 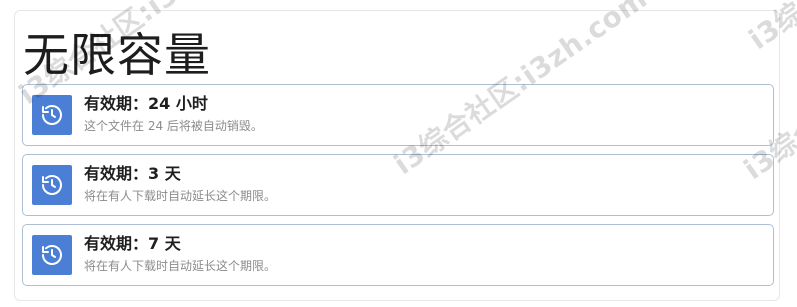 What do you see at coordinates (132, 243) in the screenshot?
I see `expiry-option-title: 有效期：7 天` at bounding box center [132, 243].